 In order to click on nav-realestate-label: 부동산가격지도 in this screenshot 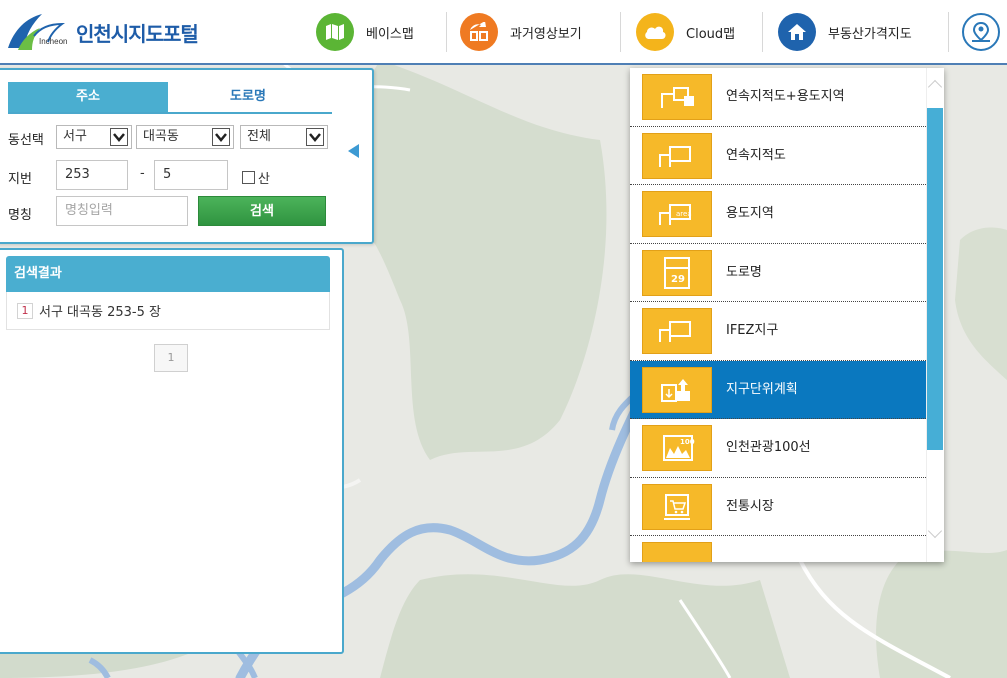, I will do `click(870, 34)`.